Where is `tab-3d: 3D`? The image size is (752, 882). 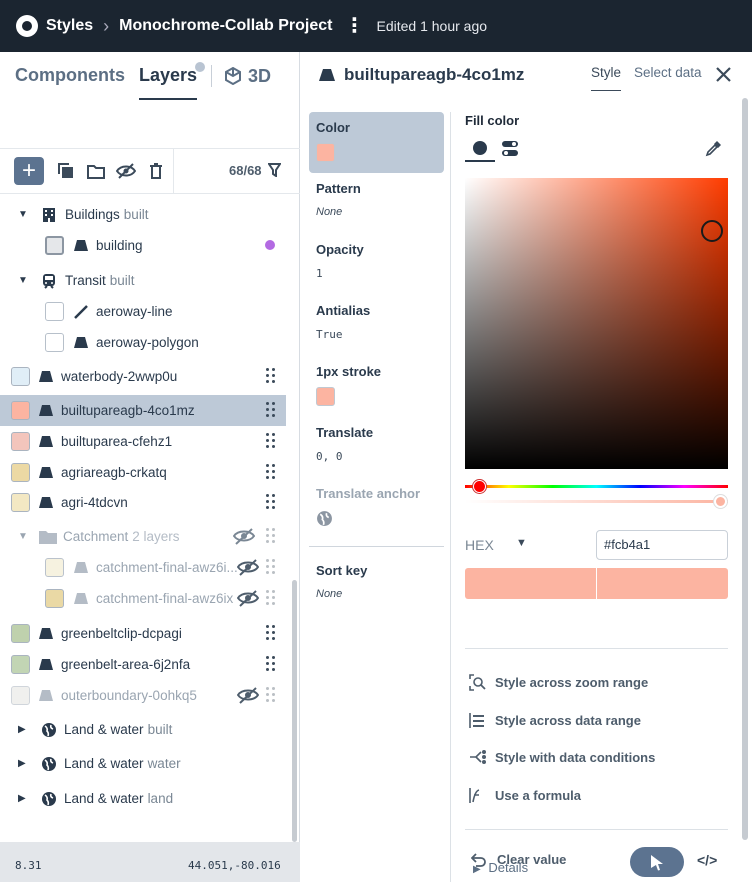
tab-3d: 3D is located at coordinates (247, 76).